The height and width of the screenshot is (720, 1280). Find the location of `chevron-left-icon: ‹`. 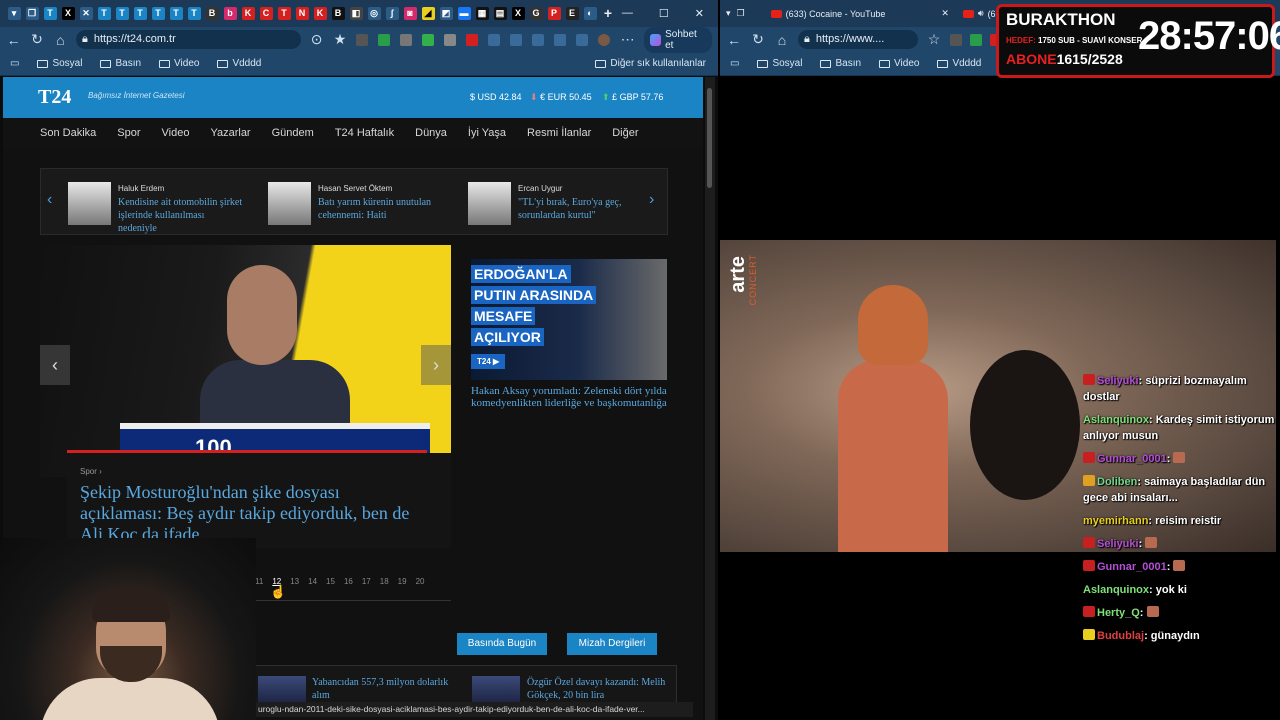

chevron-left-icon: ‹ is located at coordinates (49, 200).